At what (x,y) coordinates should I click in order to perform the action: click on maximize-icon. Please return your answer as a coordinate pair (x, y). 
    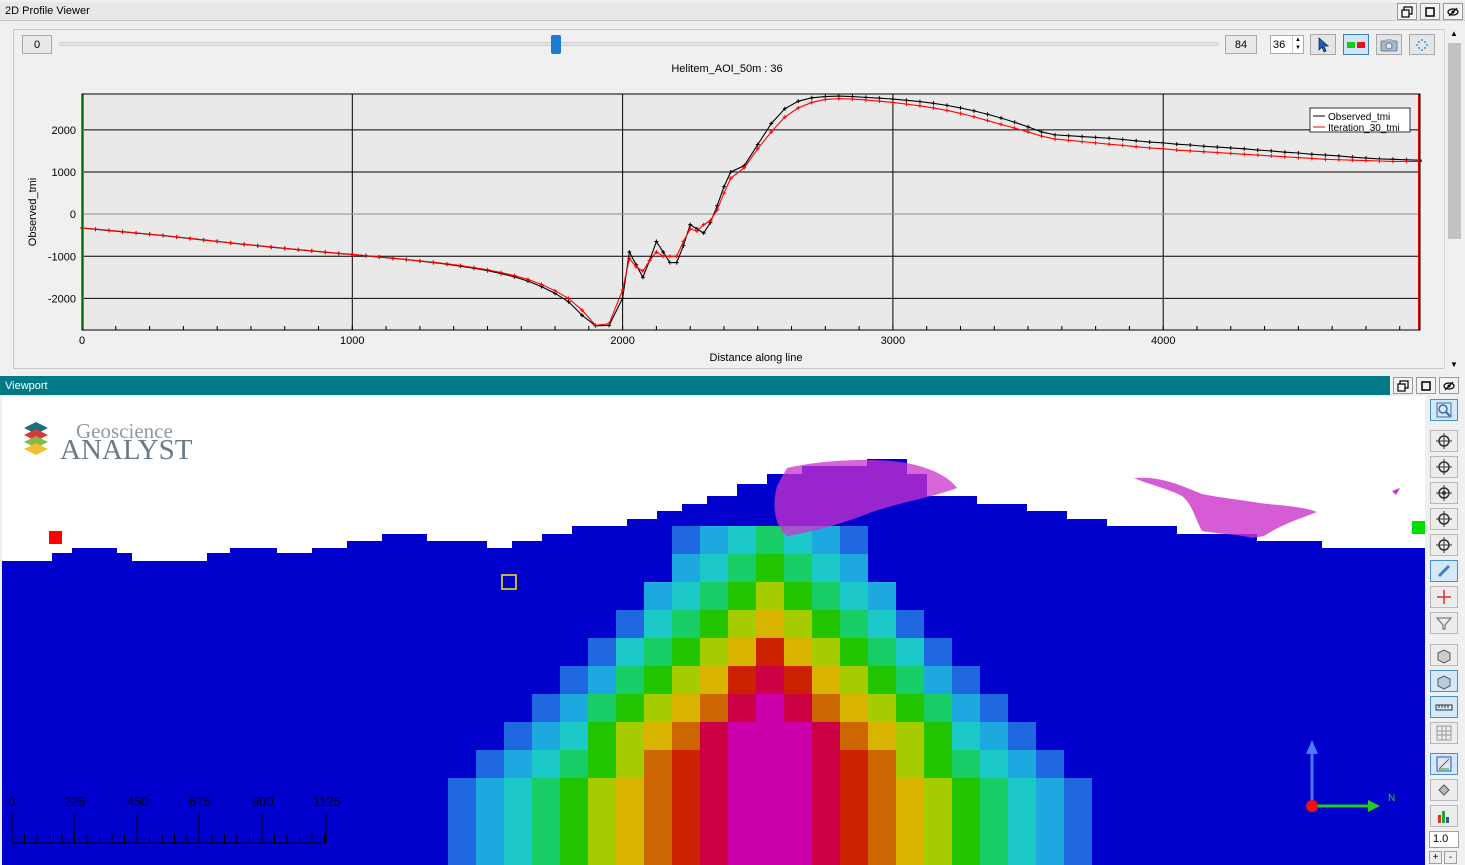
    Looking at the image, I should click on (1426, 385).